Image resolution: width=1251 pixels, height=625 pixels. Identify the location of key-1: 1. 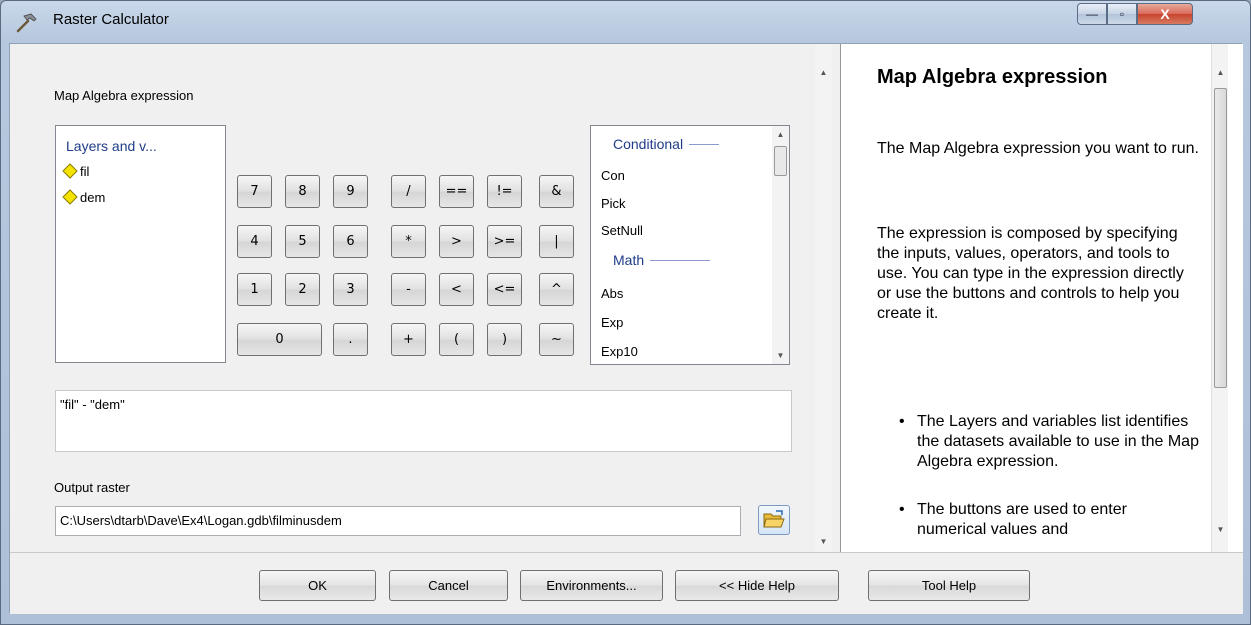
(254, 289).